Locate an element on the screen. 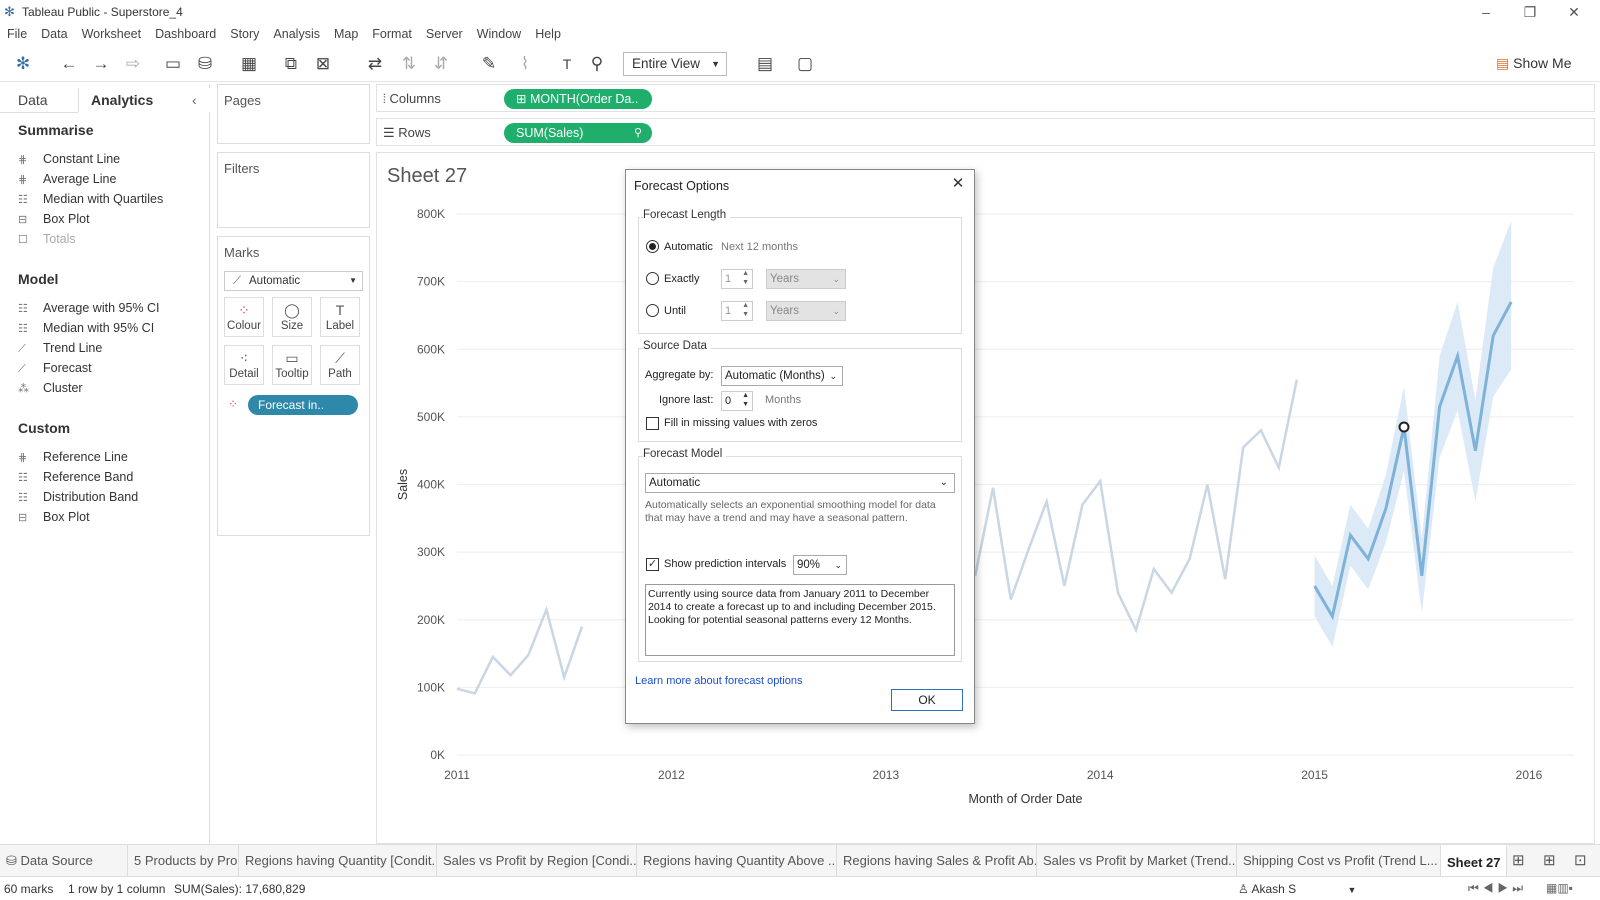  tableau-logo-icon: ✻ is located at coordinates (9, 11).